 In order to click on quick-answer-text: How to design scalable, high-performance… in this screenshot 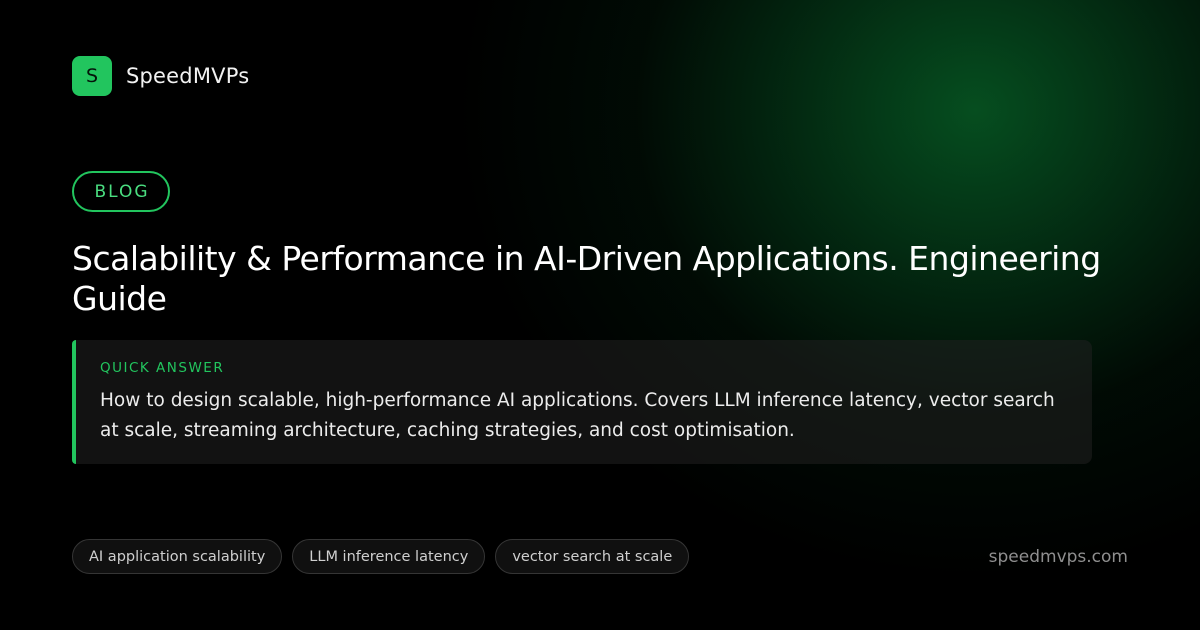, I will do `click(577, 415)`.